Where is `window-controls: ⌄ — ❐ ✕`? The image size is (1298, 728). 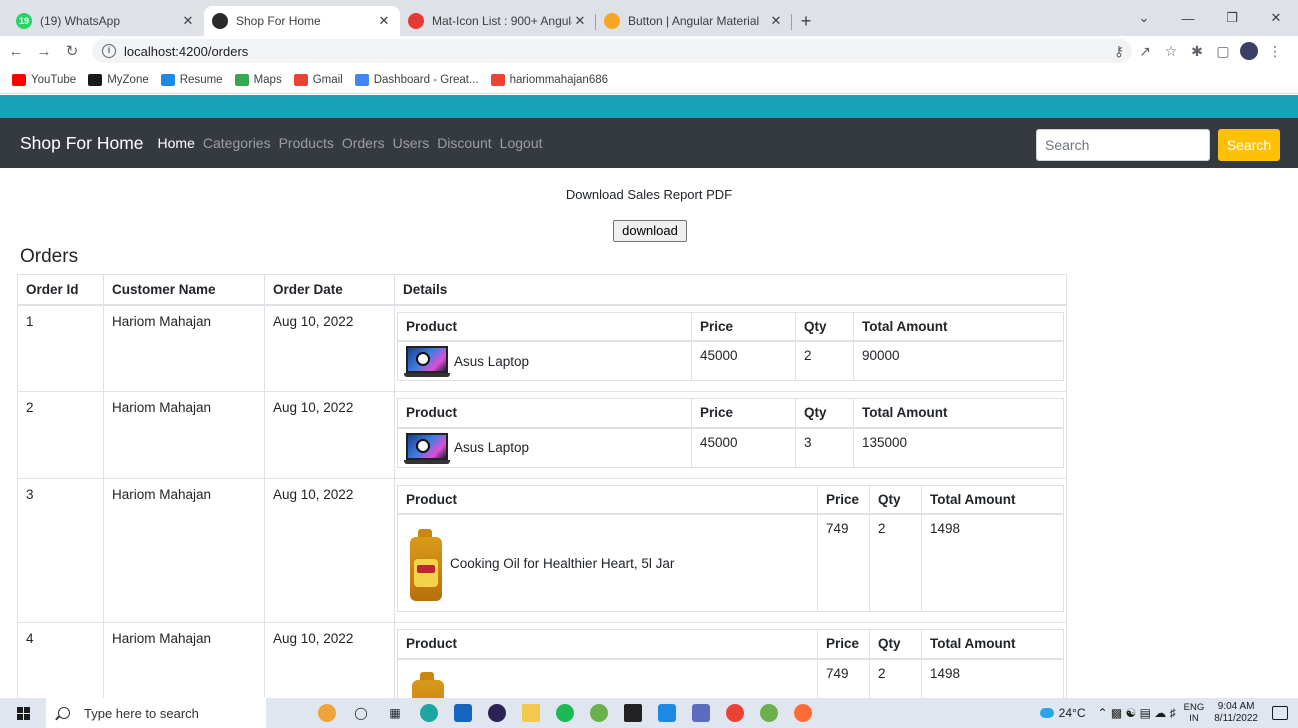 window-controls: ⌄ — ❐ ✕ is located at coordinates (1210, 18).